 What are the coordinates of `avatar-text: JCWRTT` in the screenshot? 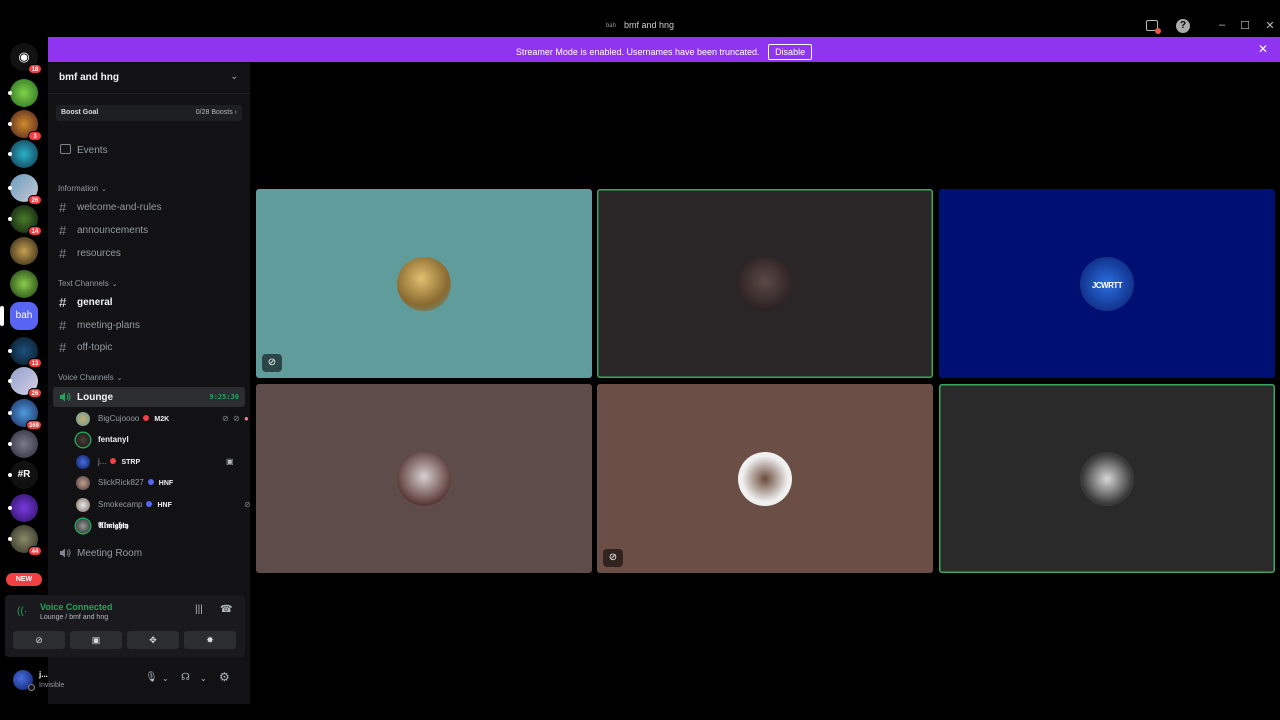 It's located at (1107, 285).